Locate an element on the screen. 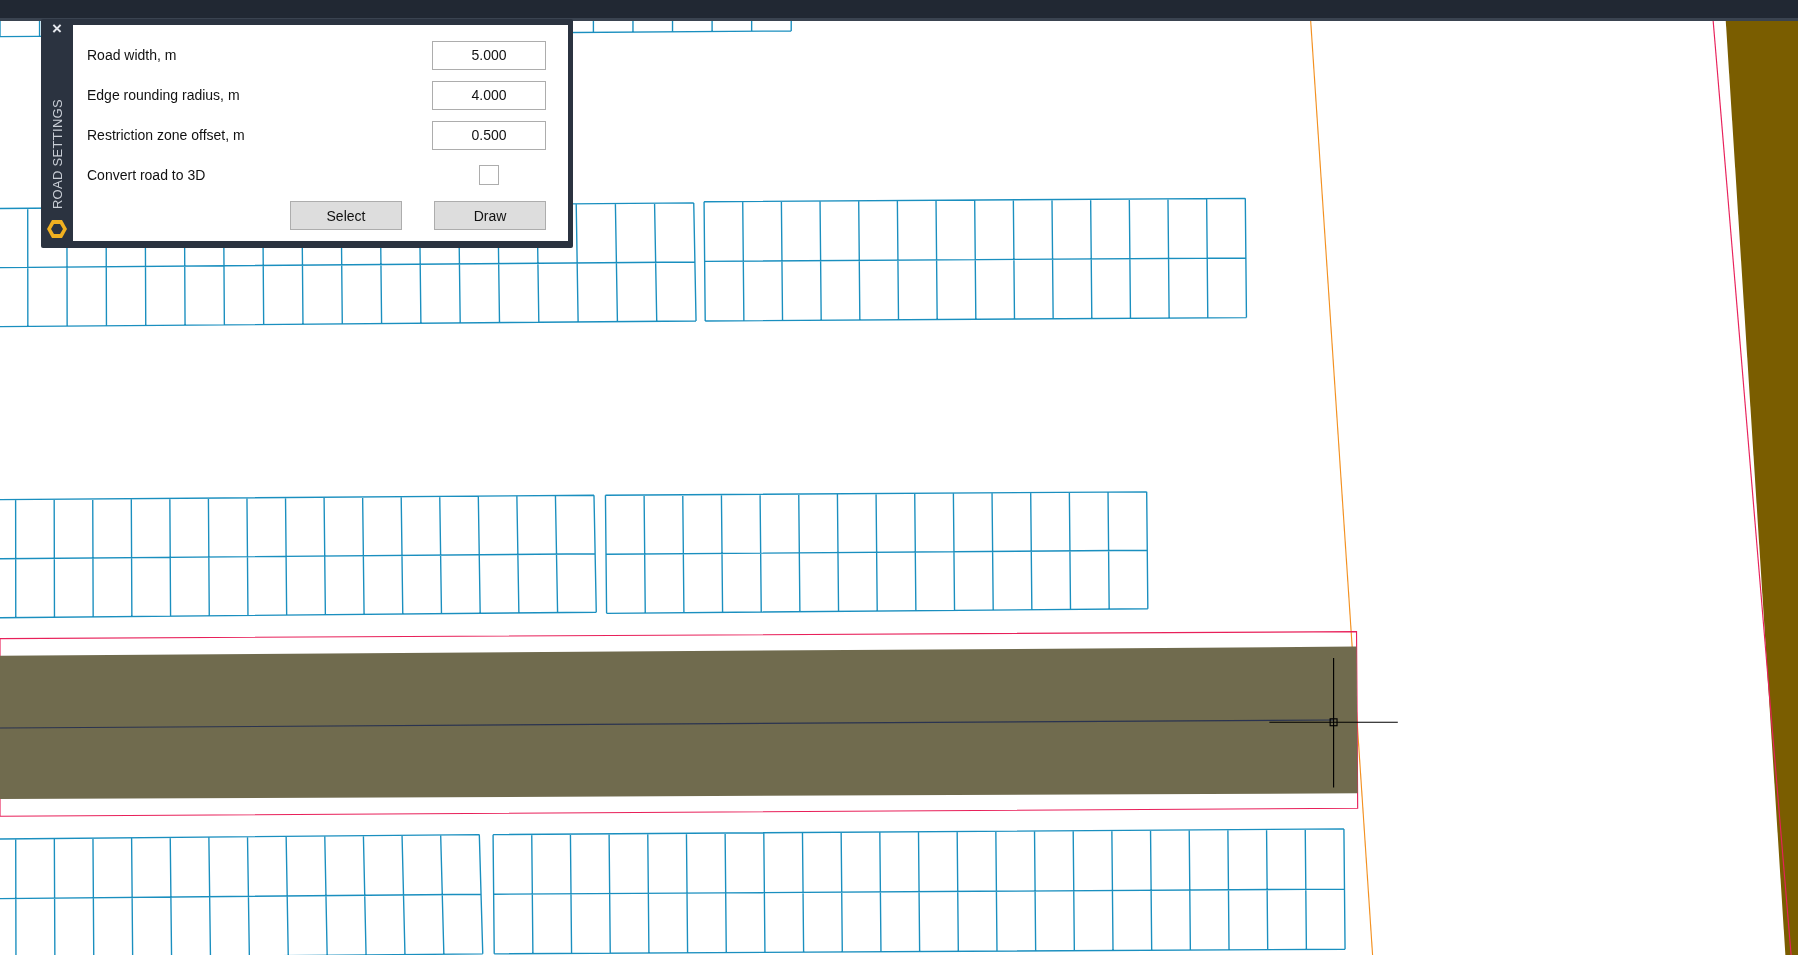 This screenshot has height=955, width=1798. field-label: Restriction zone offset, m is located at coordinates (166, 135).